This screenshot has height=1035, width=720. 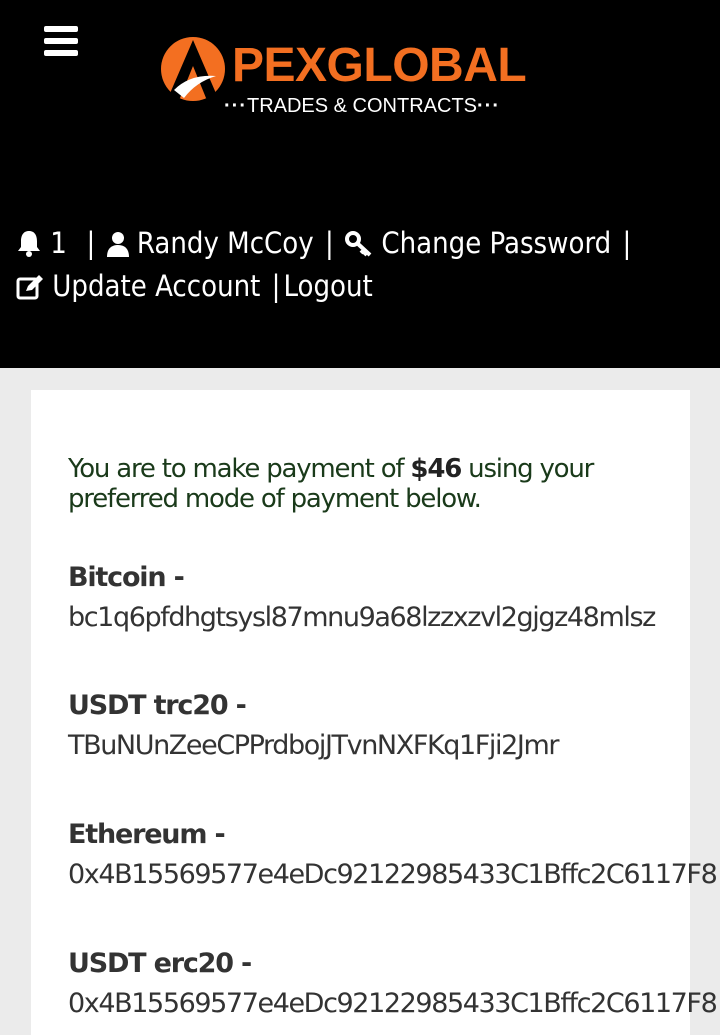 What do you see at coordinates (193, 69) in the screenshot?
I see `logo-a-icon` at bounding box center [193, 69].